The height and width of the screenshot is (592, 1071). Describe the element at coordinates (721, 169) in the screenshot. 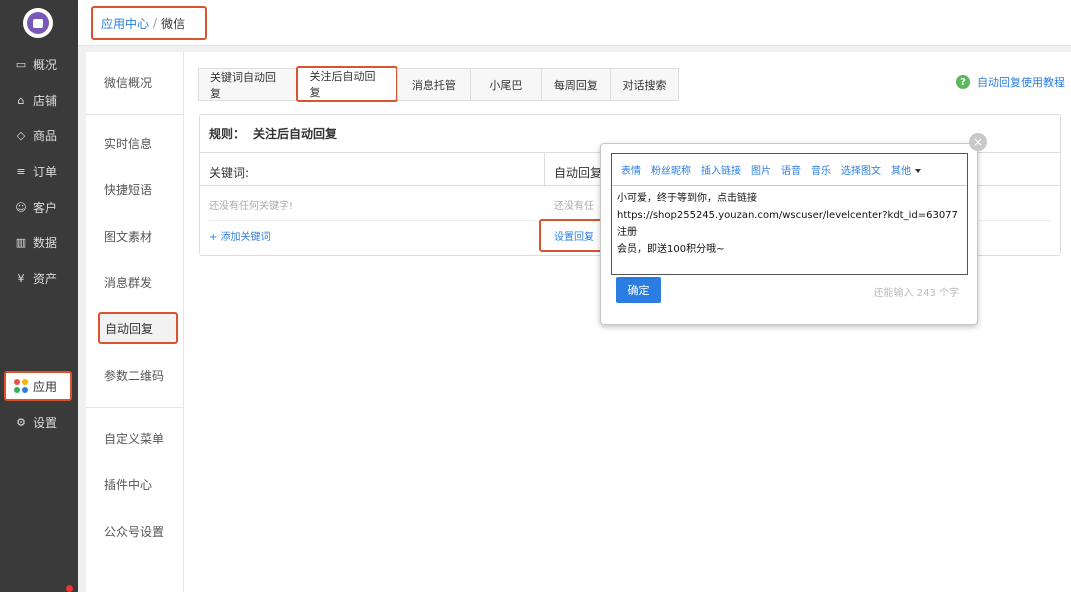

I see `toolbar-insert-link: 插入链接` at that location.